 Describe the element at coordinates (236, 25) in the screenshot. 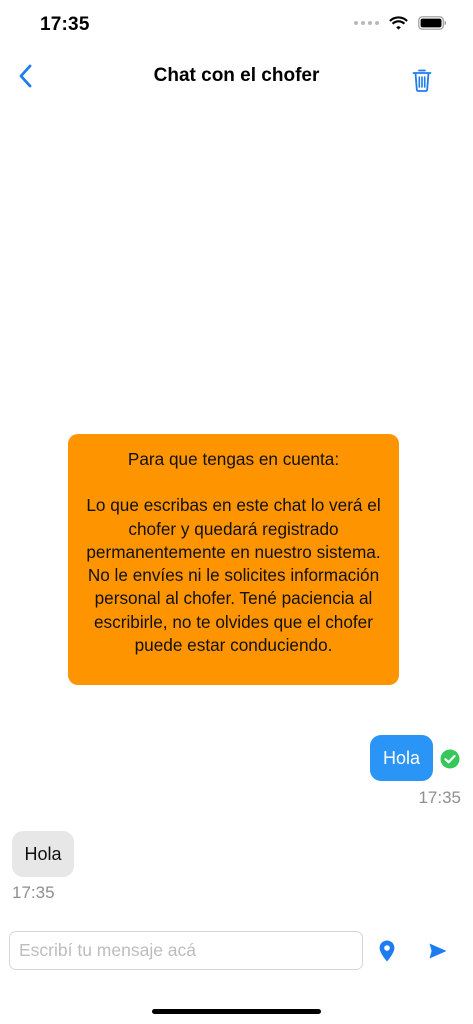

I see `status-bar: 17:35` at that location.